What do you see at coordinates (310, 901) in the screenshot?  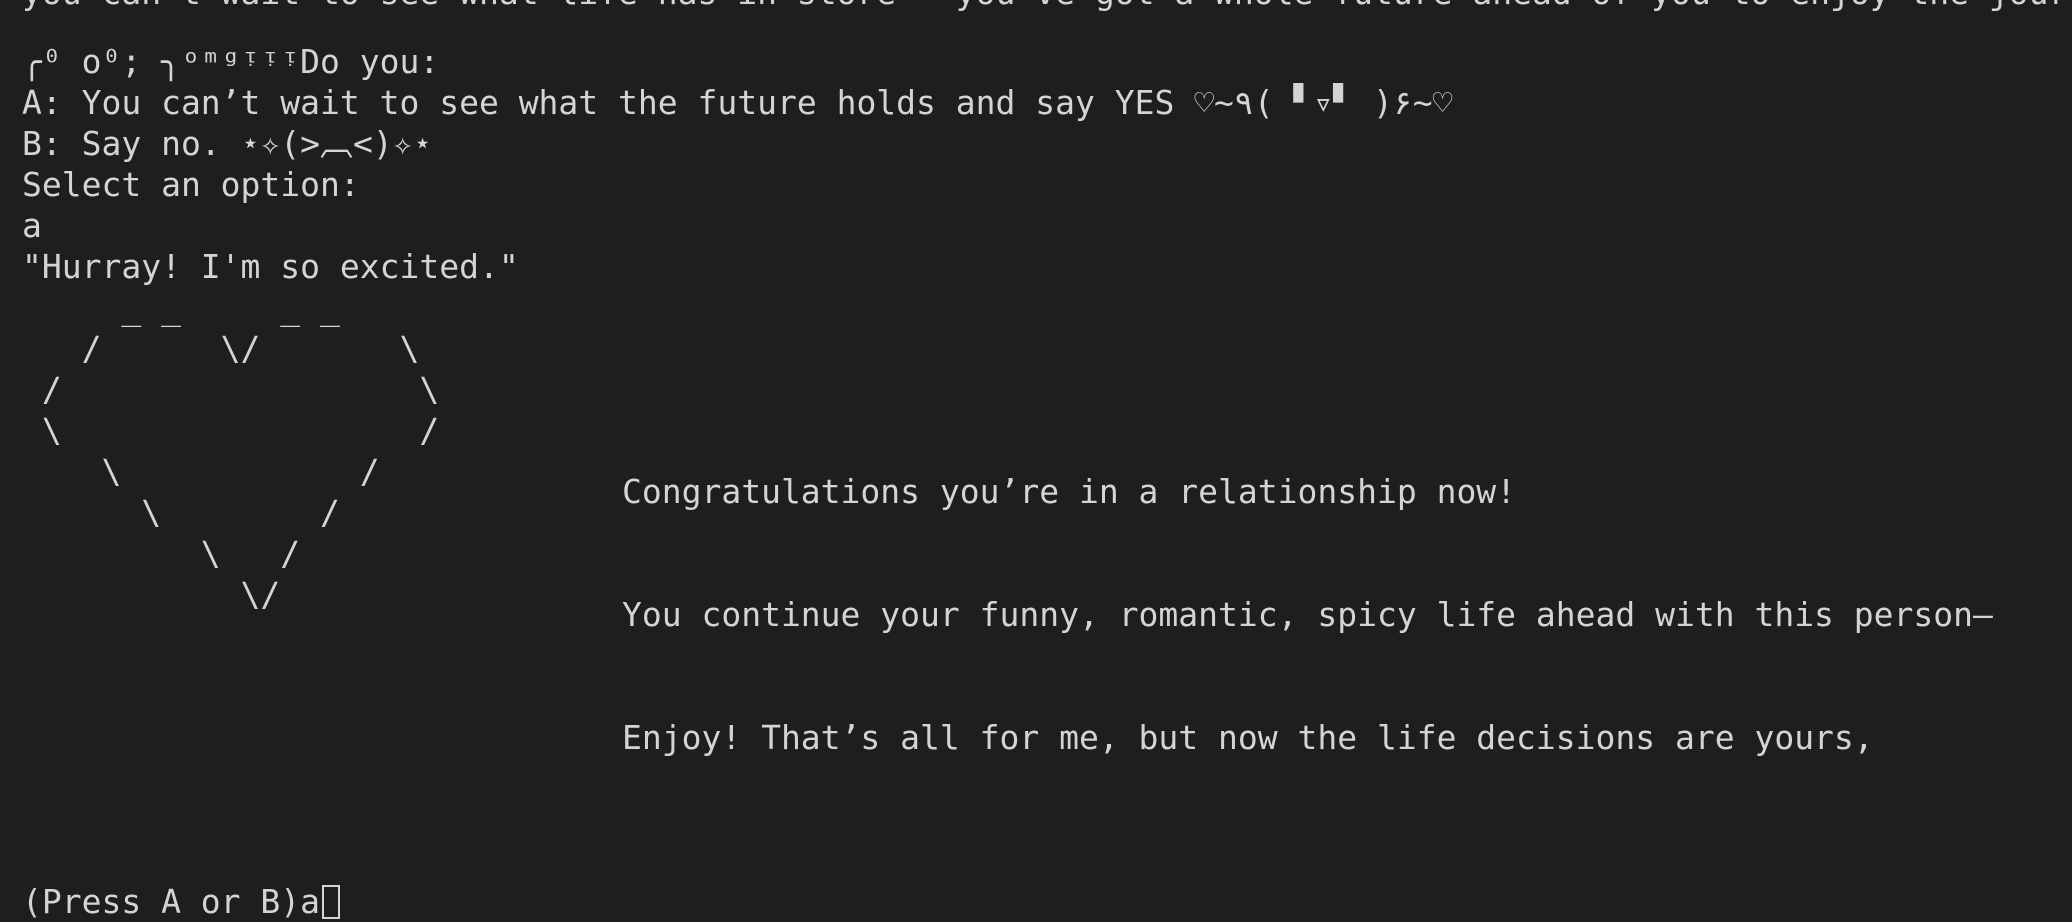 I see `final-input-text: a` at bounding box center [310, 901].